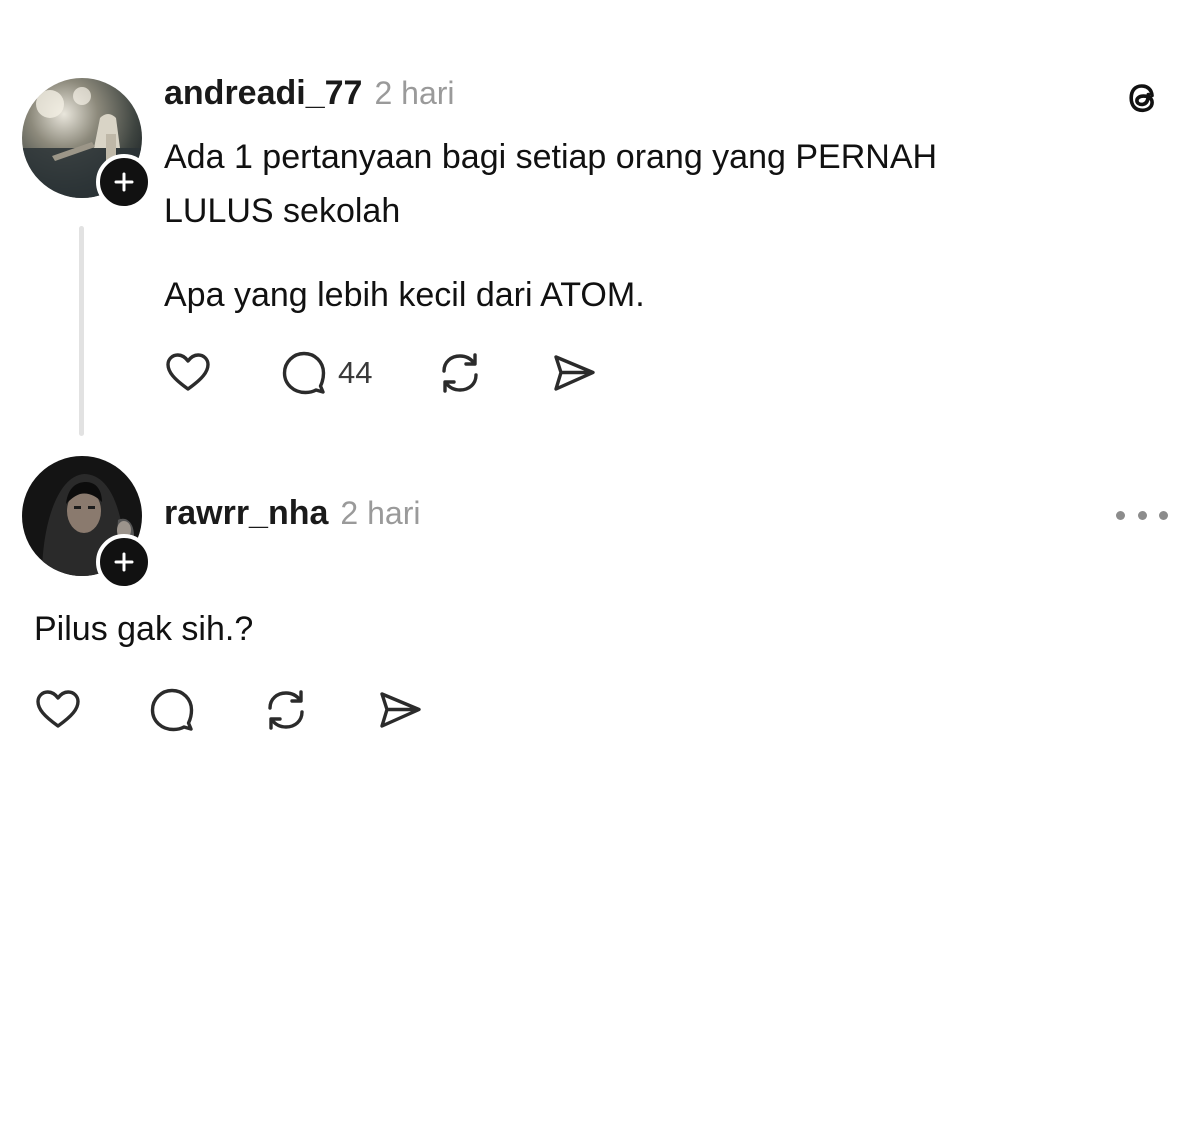 This screenshot has height=1129, width=1200. I want to click on post-username: andreadi_77, so click(263, 93).